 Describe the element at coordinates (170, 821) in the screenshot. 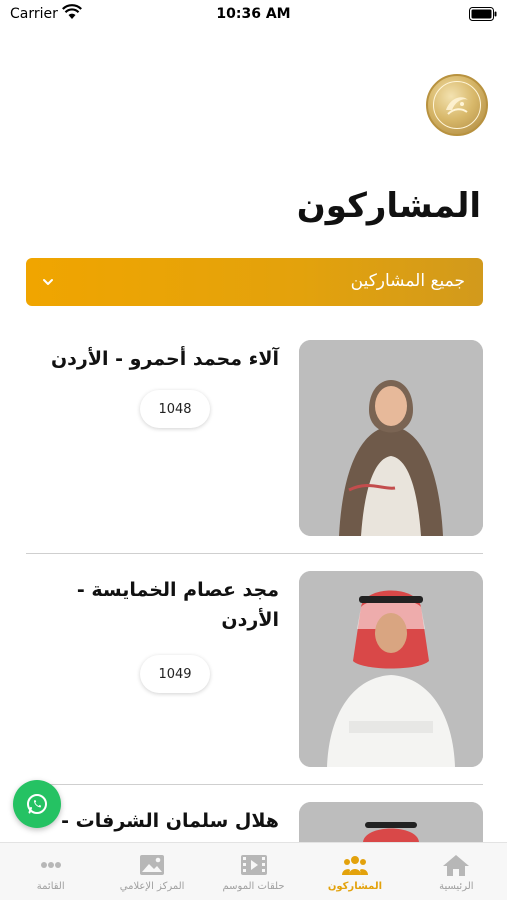

I see `participant-name: هلال سلمان الشرفات -` at that location.